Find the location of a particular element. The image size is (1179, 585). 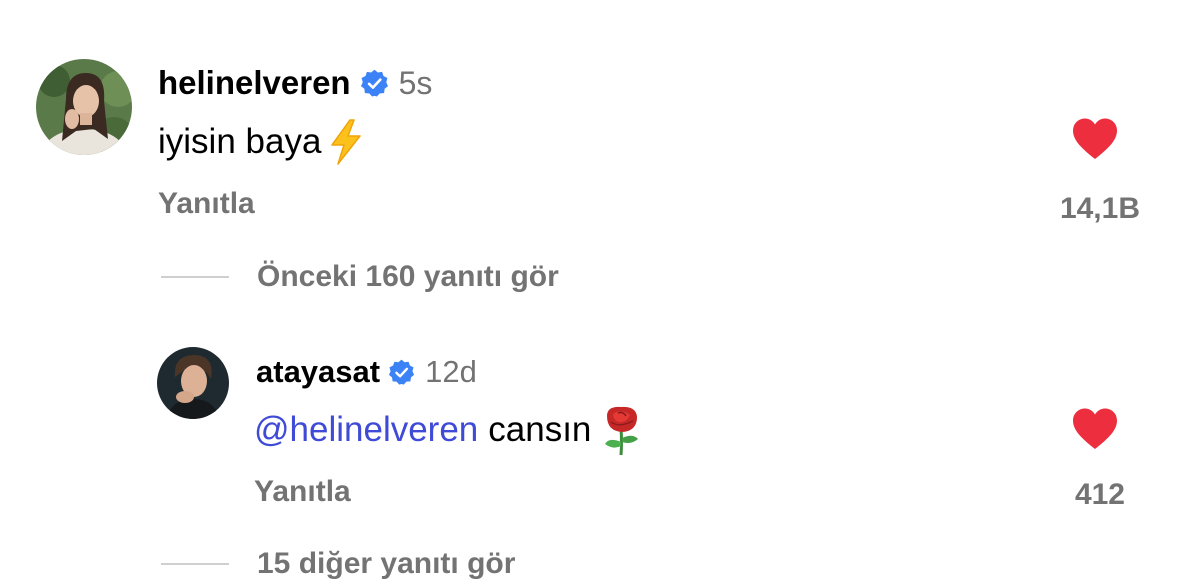

view-previous-replies-button: Önceki 160 yanıtı gör is located at coordinates (360, 277).